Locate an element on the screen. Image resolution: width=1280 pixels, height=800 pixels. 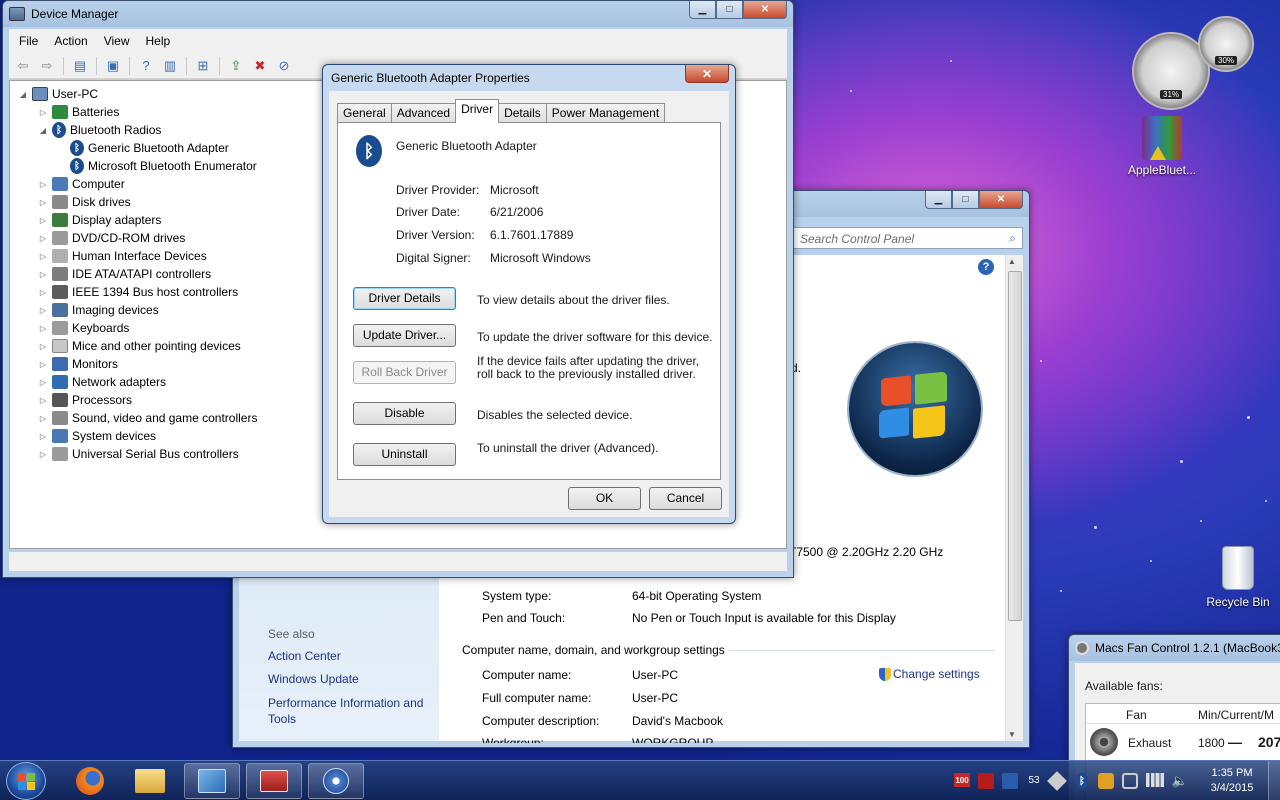
menu-file: File is located at coordinates (28, 41).